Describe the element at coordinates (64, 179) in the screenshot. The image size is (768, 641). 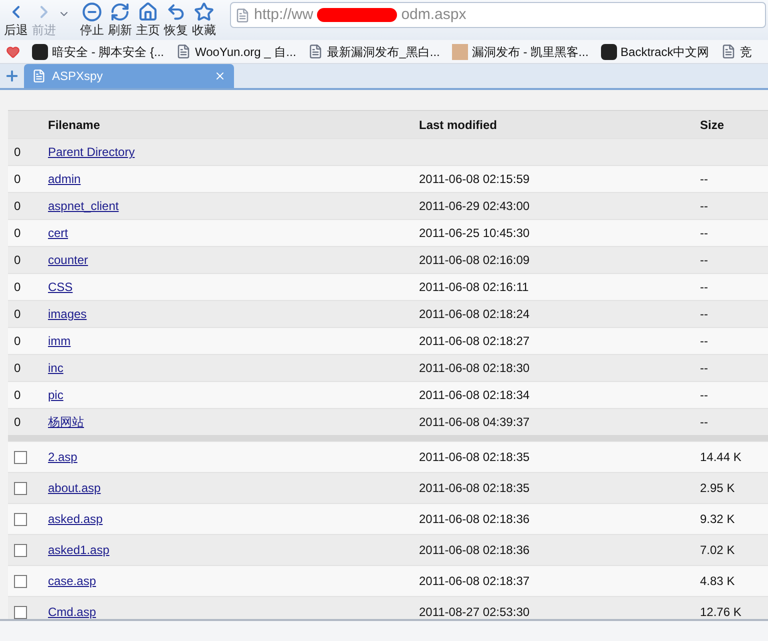
I see `file-link: admin` at that location.